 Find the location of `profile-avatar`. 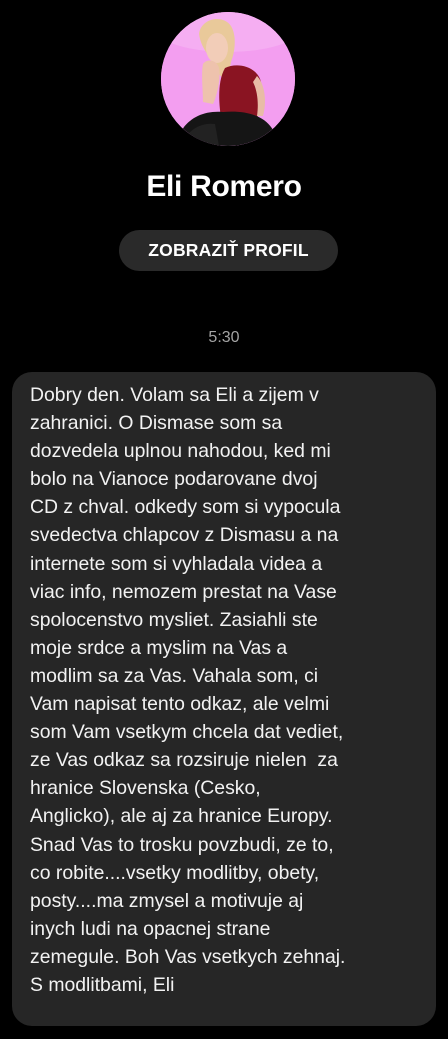

profile-avatar is located at coordinates (228, 79).